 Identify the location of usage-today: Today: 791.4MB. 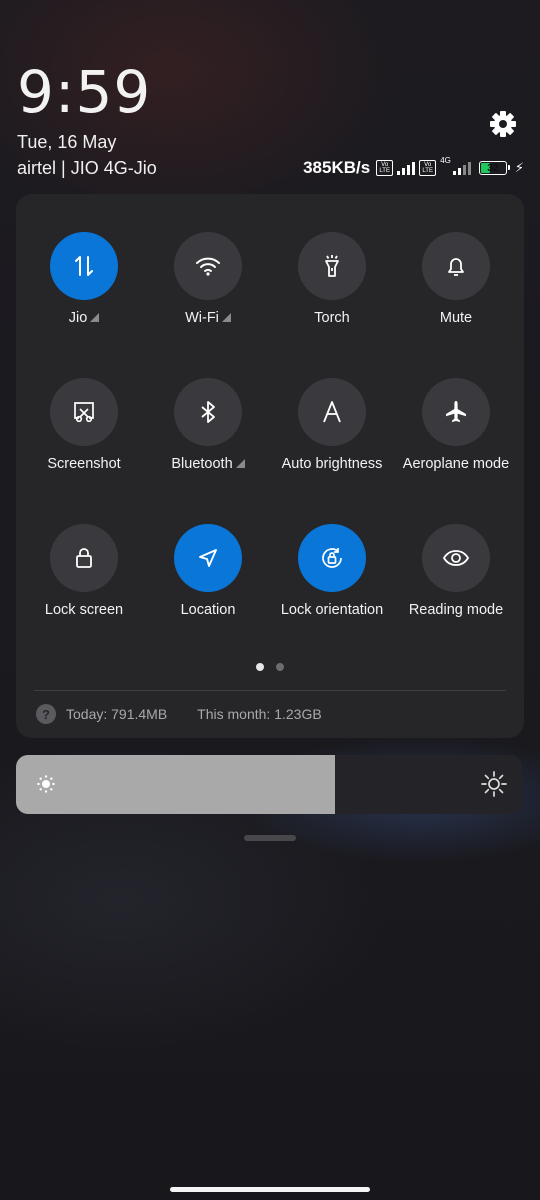
(117, 714).